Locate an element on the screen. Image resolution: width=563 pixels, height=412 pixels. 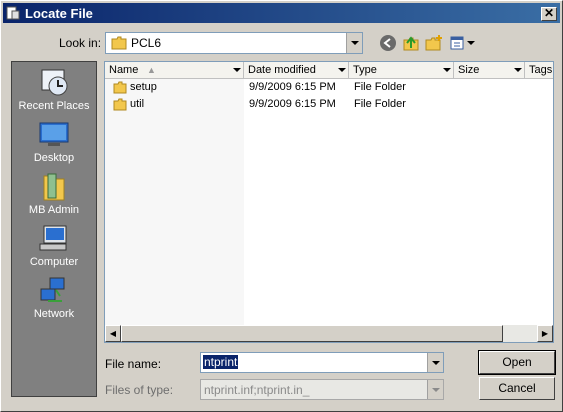
column-header-tags: Tags is located at coordinates (539, 70).